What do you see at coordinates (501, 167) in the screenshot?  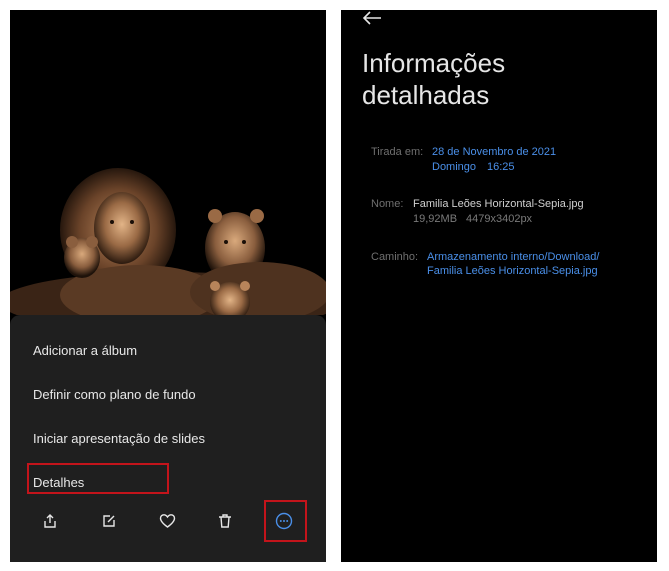 I see `taken-time: 16:25` at bounding box center [501, 167].